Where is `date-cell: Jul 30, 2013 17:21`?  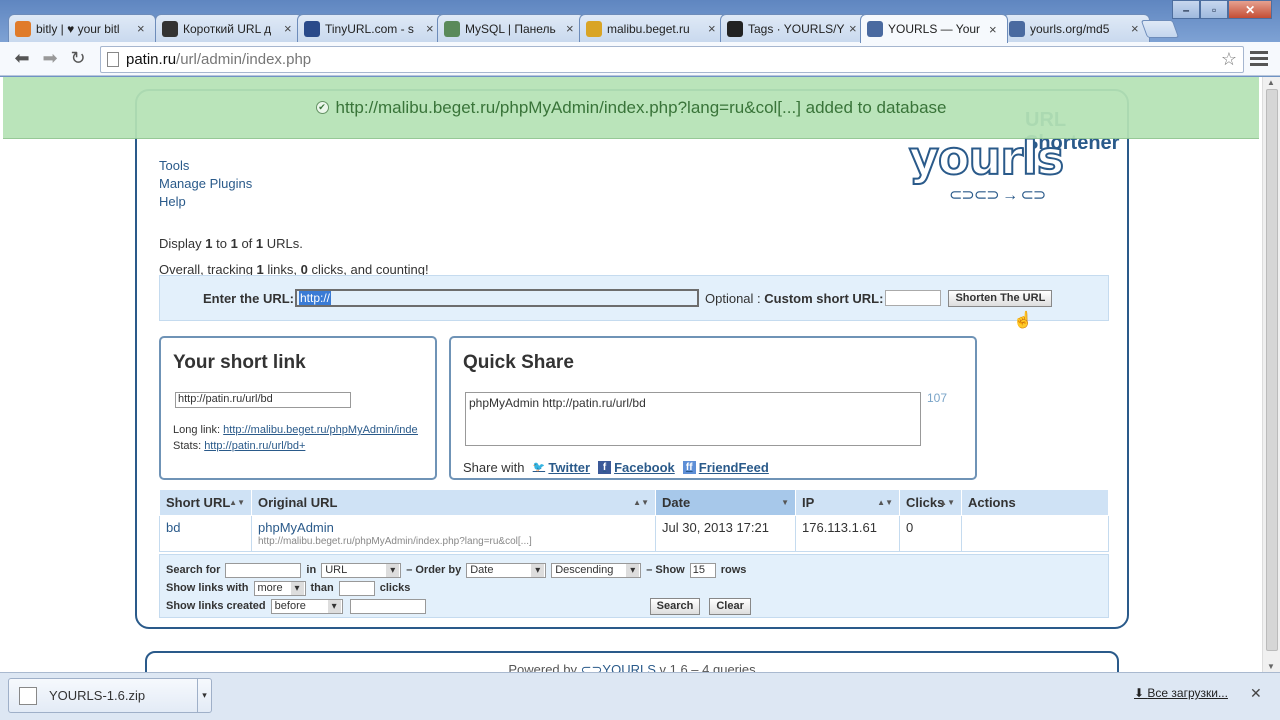
date-cell: Jul 30, 2013 17:21 is located at coordinates (725, 533).